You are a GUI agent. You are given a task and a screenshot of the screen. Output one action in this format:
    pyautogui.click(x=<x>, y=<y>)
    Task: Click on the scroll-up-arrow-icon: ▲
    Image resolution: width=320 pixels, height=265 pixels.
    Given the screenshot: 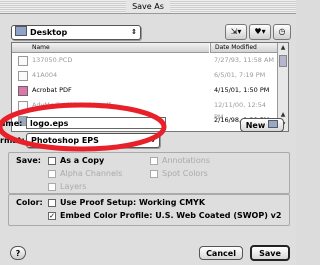 What is the action you would take?
    pyautogui.click(x=283, y=48)
    